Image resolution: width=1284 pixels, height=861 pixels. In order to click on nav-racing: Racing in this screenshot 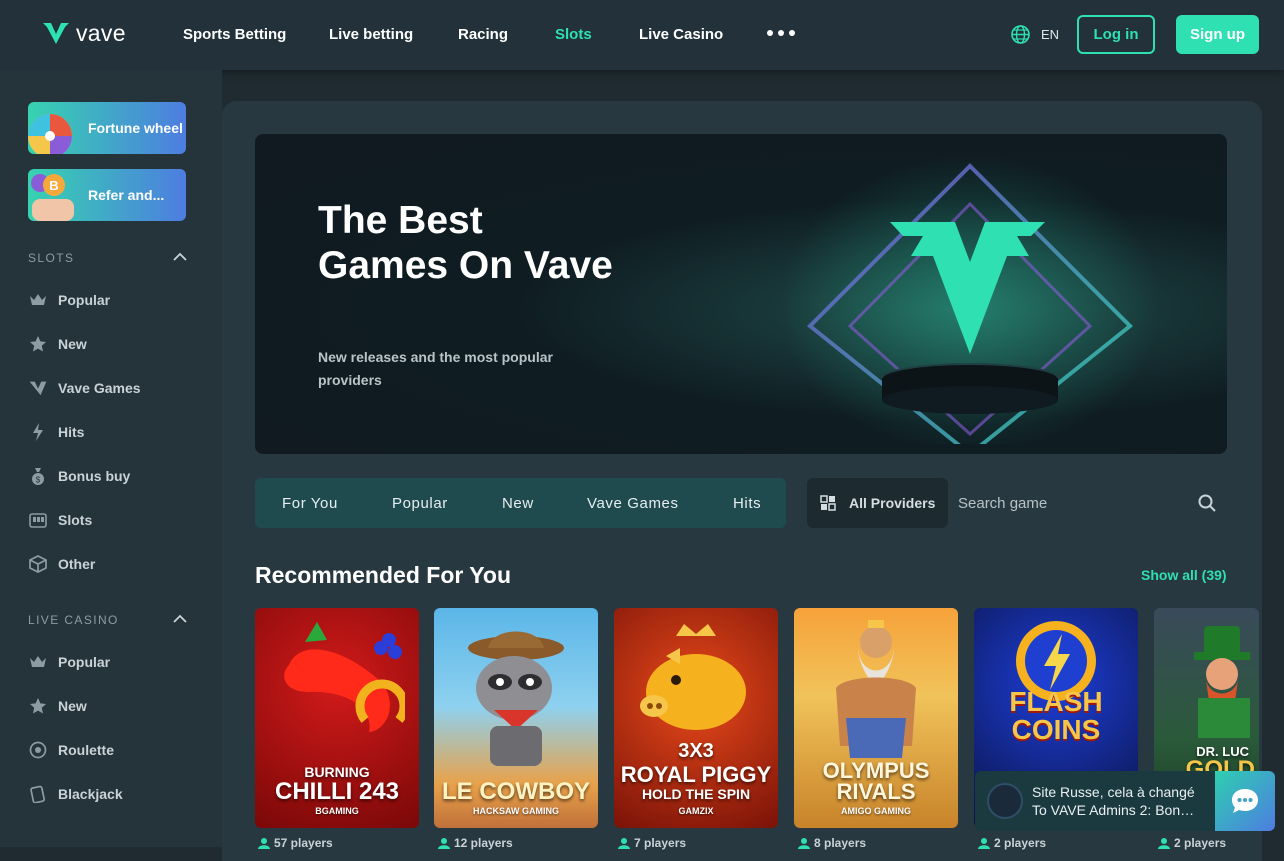, I will do `click(483, 34)`.